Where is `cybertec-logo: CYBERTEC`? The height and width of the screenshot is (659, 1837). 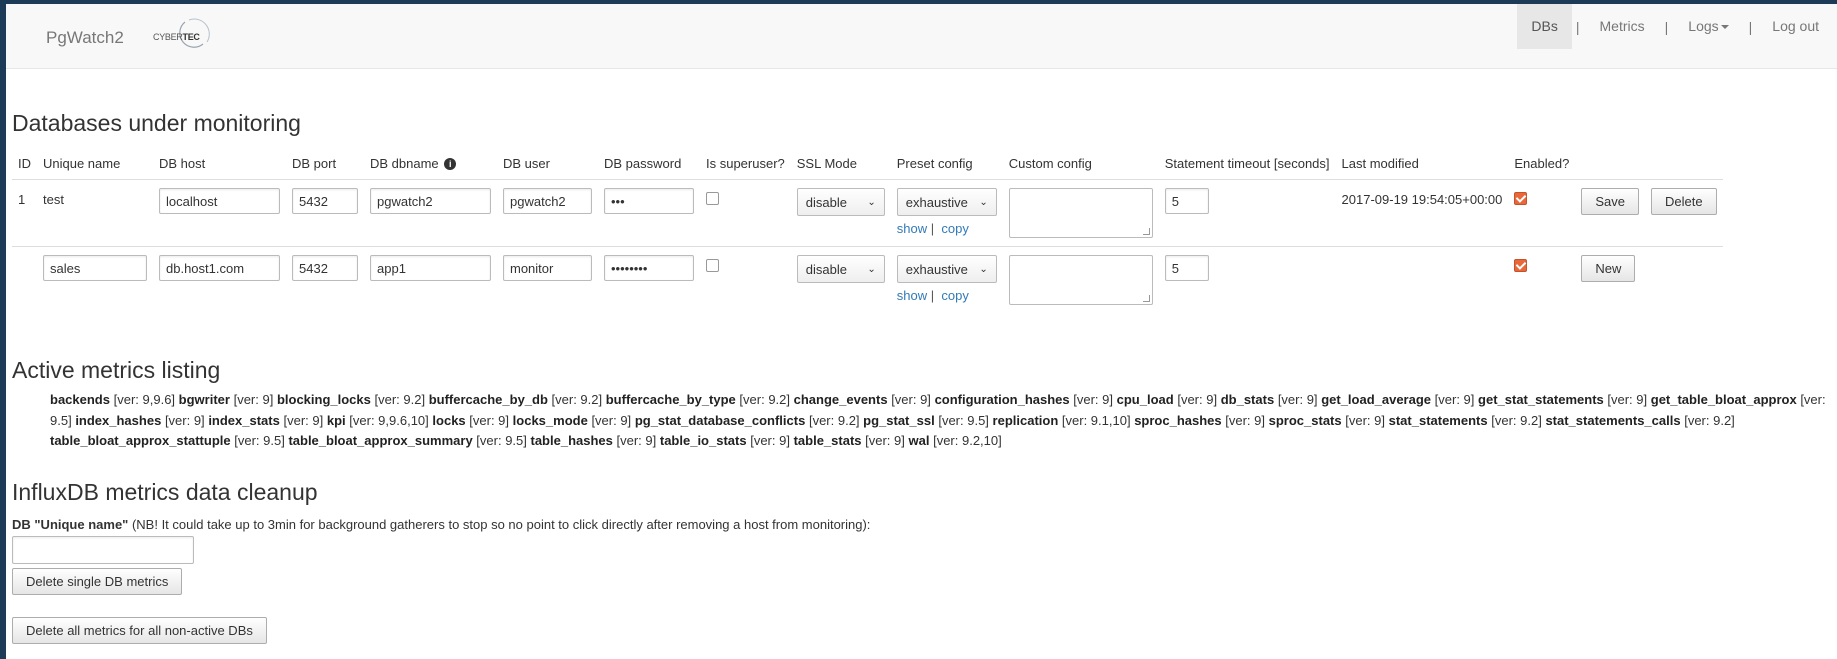
cybertec-logo: CYBERTEC is located at coordinates (188, 35).